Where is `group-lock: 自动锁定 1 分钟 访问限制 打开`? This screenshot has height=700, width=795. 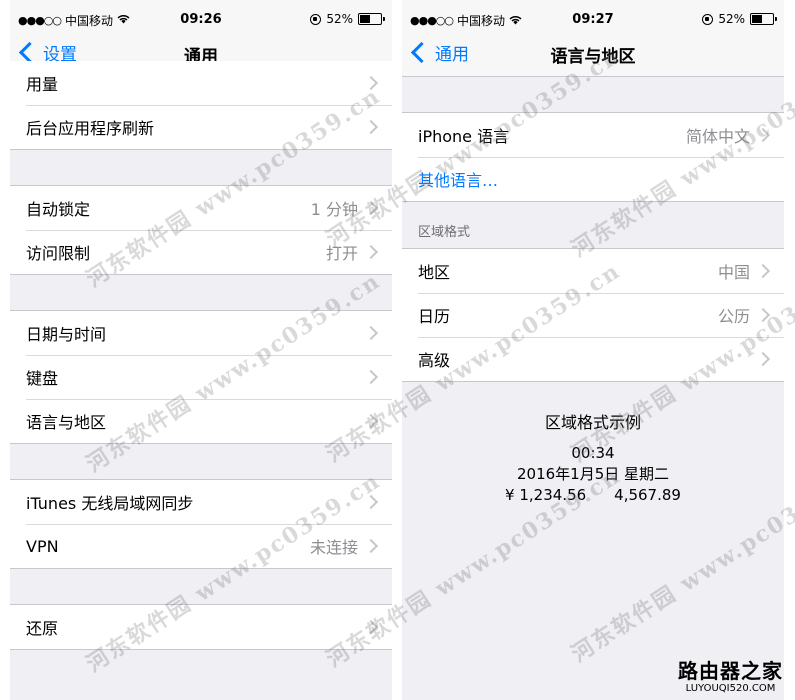
group-lock: 自动锁定 1 分钟 访问限制 打开 is located at coordinates (201, 230).